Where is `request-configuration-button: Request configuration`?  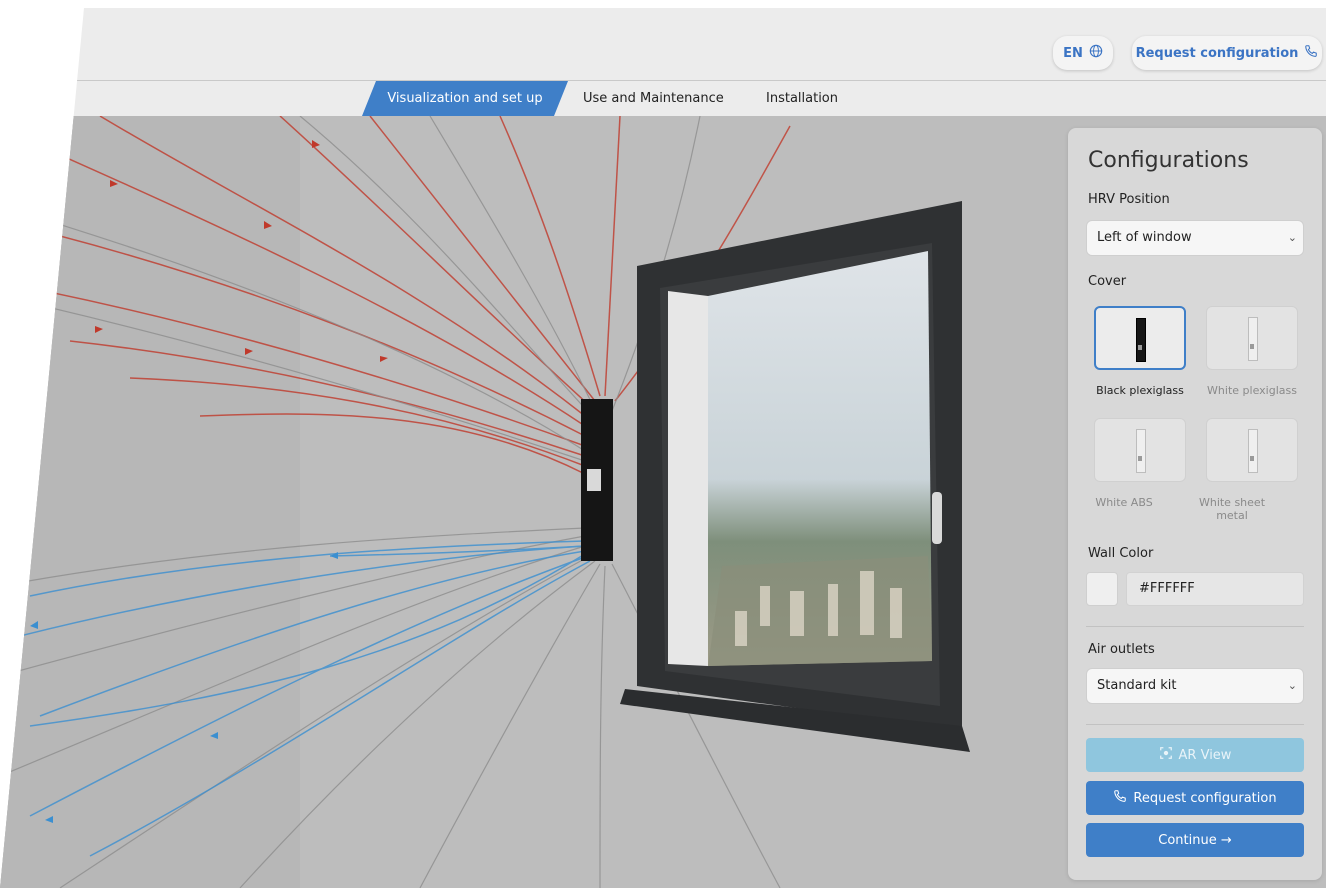
request-configuration-button: Request configuration is located at coordinates (1195, 798).